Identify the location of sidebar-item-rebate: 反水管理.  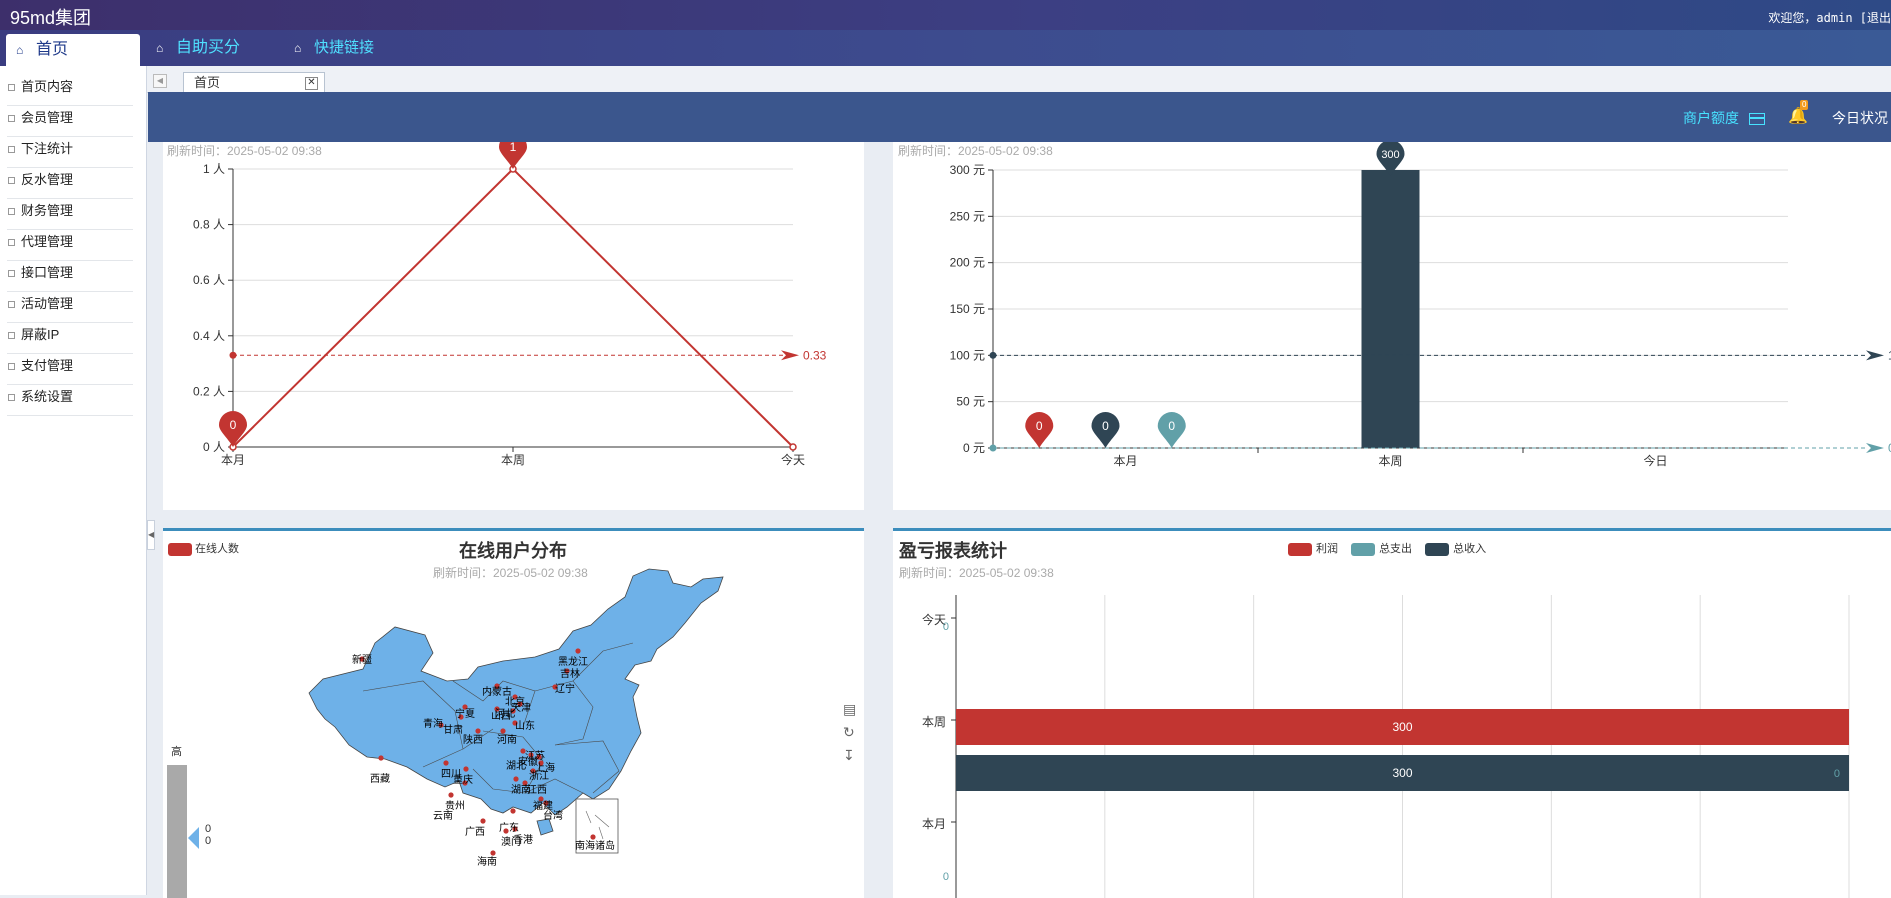
(70, 183).